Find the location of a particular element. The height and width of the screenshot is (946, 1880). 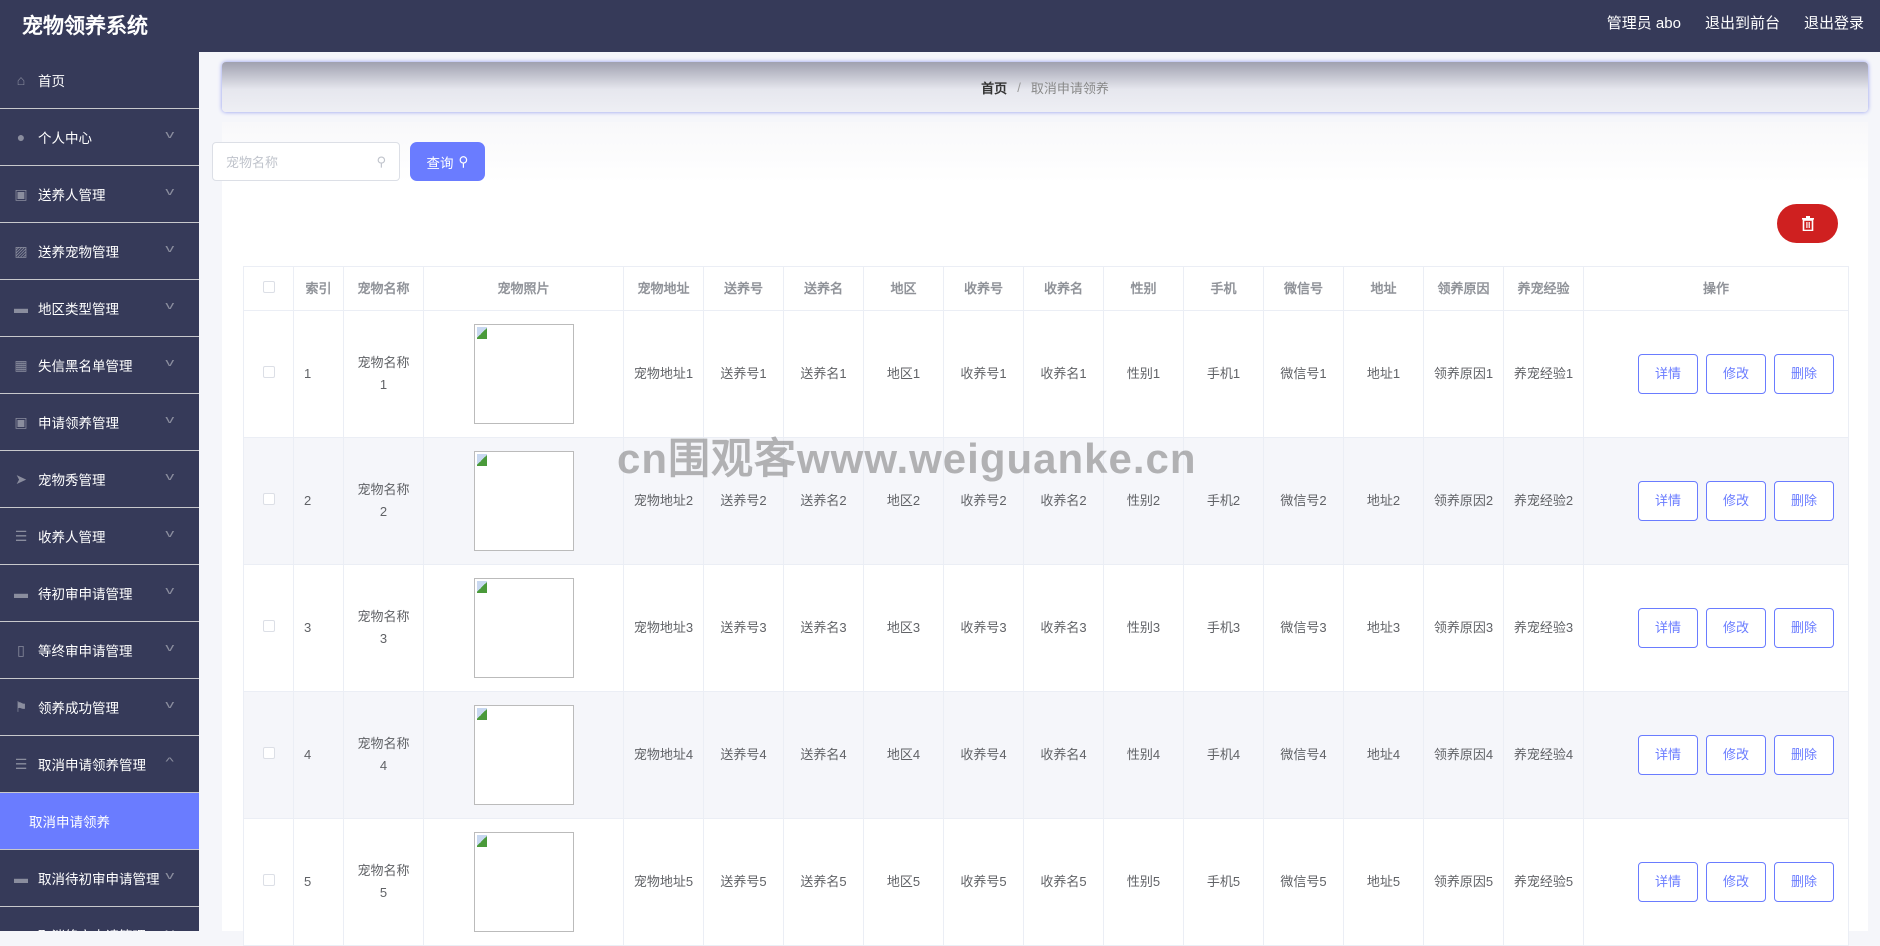

home-icon: ⌂ is located at coordinates (21, 80).